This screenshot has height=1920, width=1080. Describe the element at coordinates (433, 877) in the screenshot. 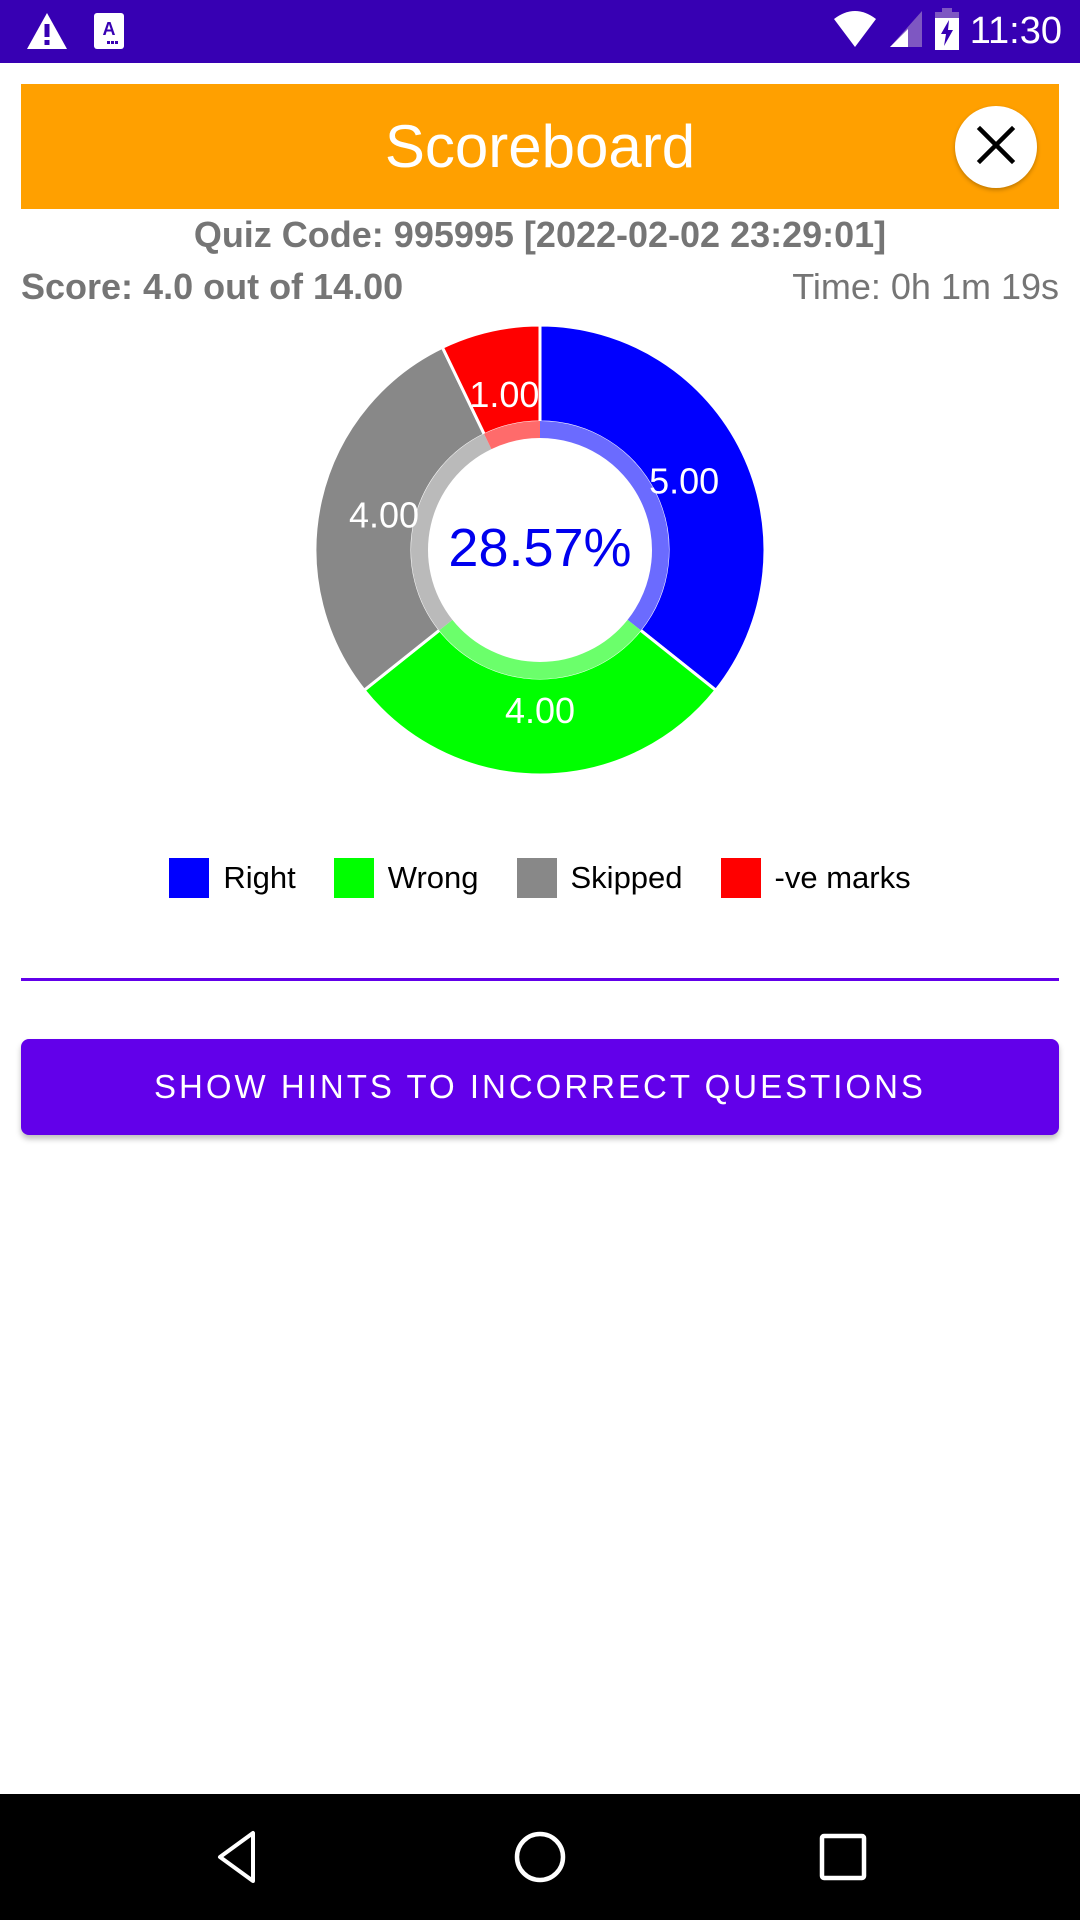

I see `legend-label: Wrong` at that location.